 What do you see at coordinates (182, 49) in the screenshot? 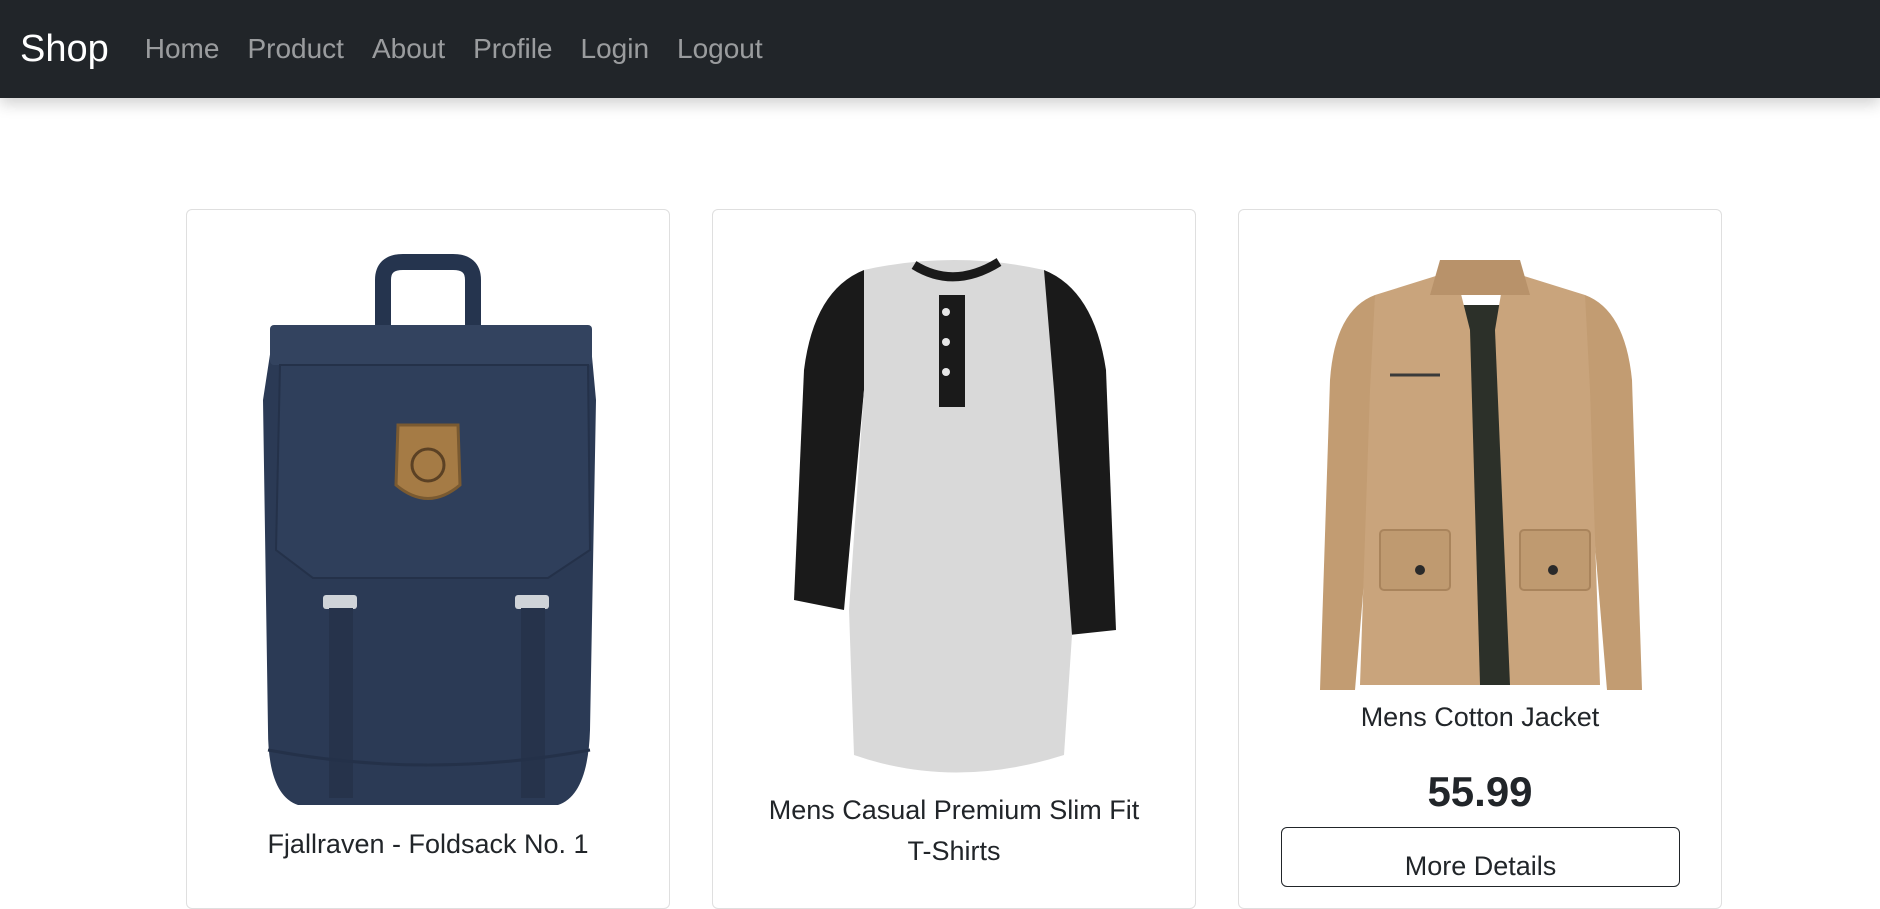
I see `nav-link-home: Home` at bounding box center [182, 49].